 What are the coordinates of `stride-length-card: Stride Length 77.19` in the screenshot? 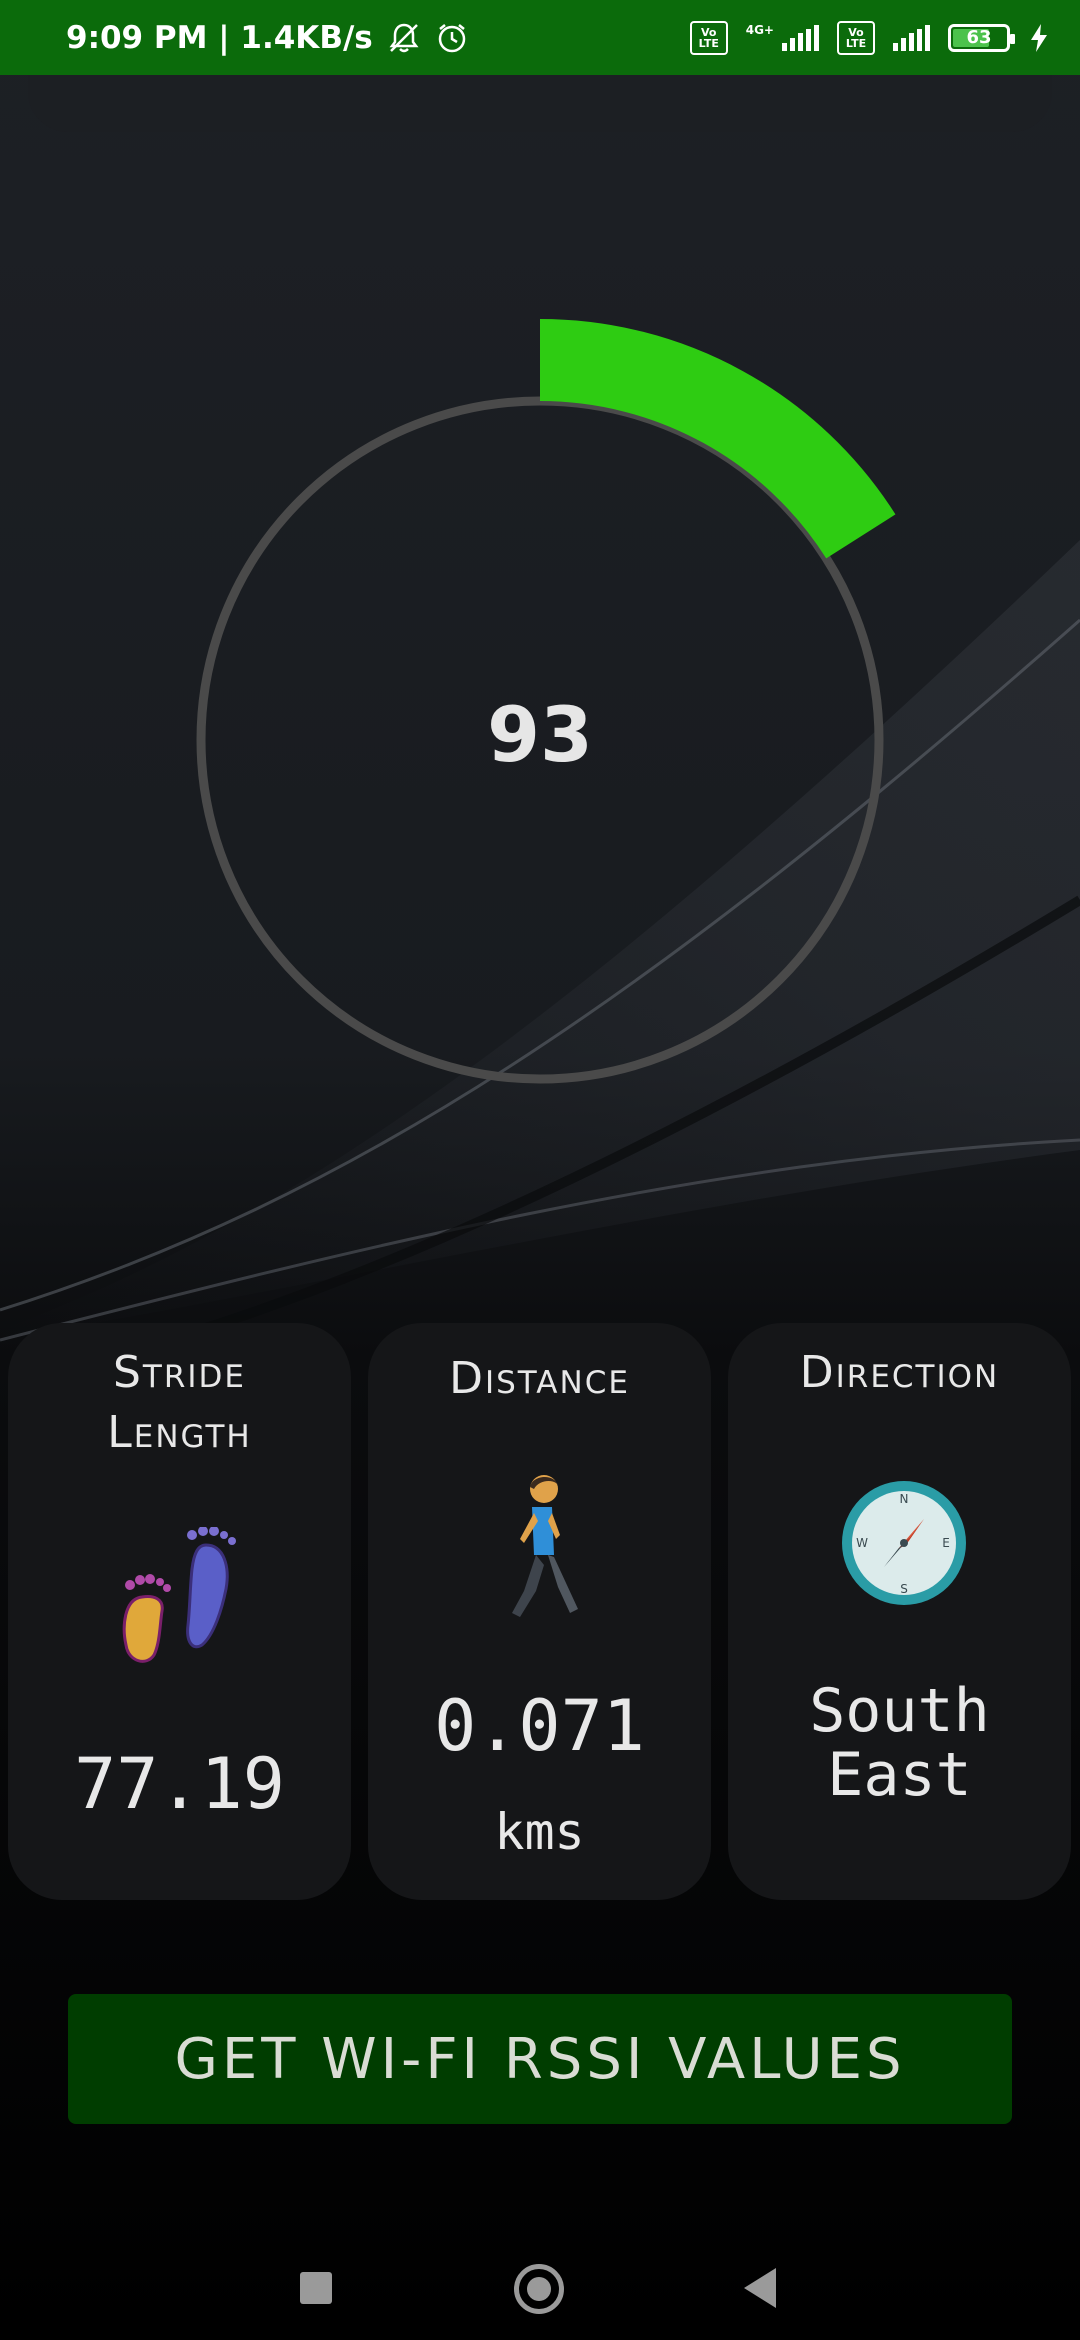 It's located at (179, 1611).